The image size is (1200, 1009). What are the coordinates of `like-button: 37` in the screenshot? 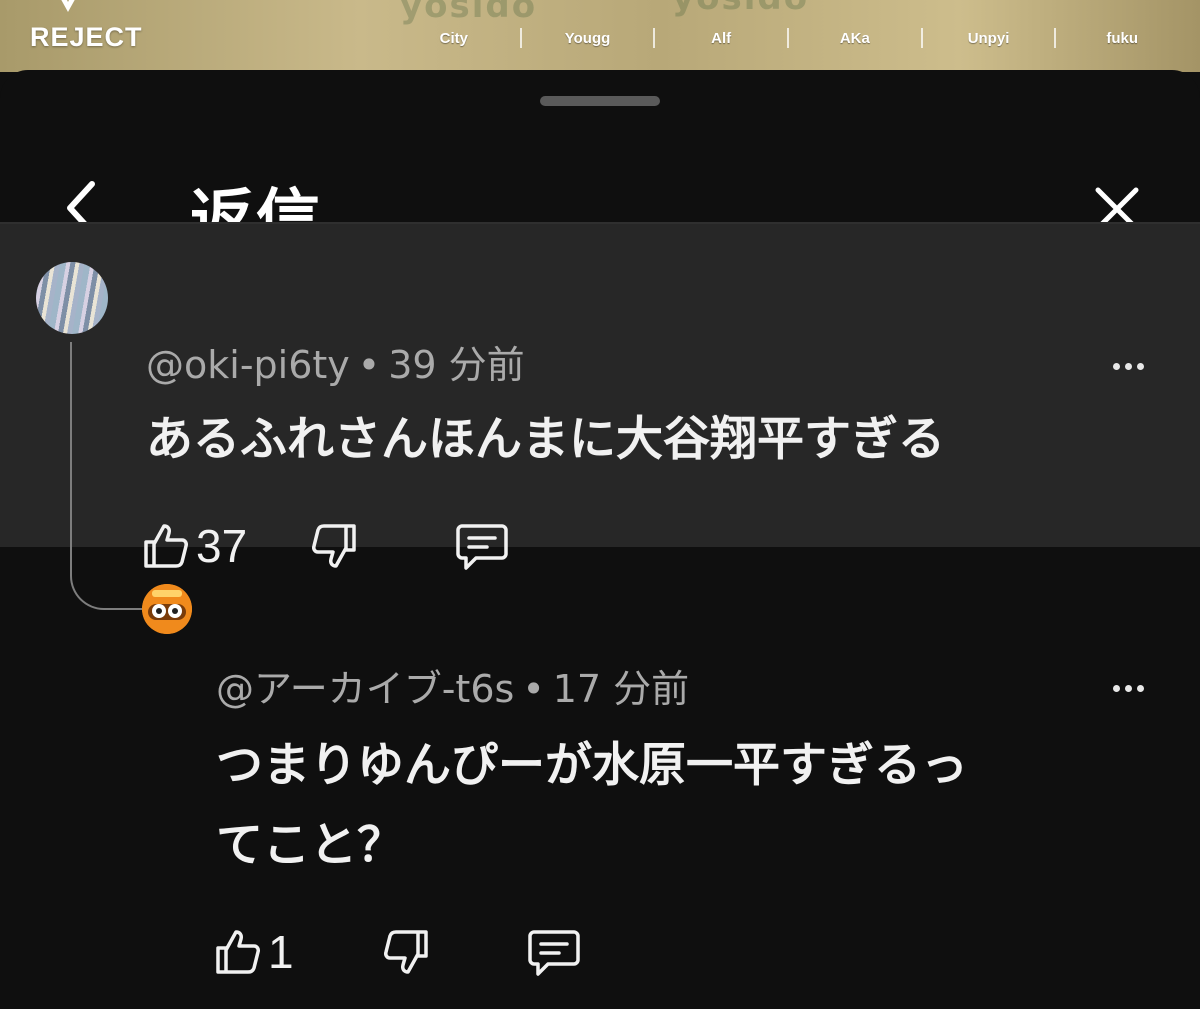 It's located at (193, 546).